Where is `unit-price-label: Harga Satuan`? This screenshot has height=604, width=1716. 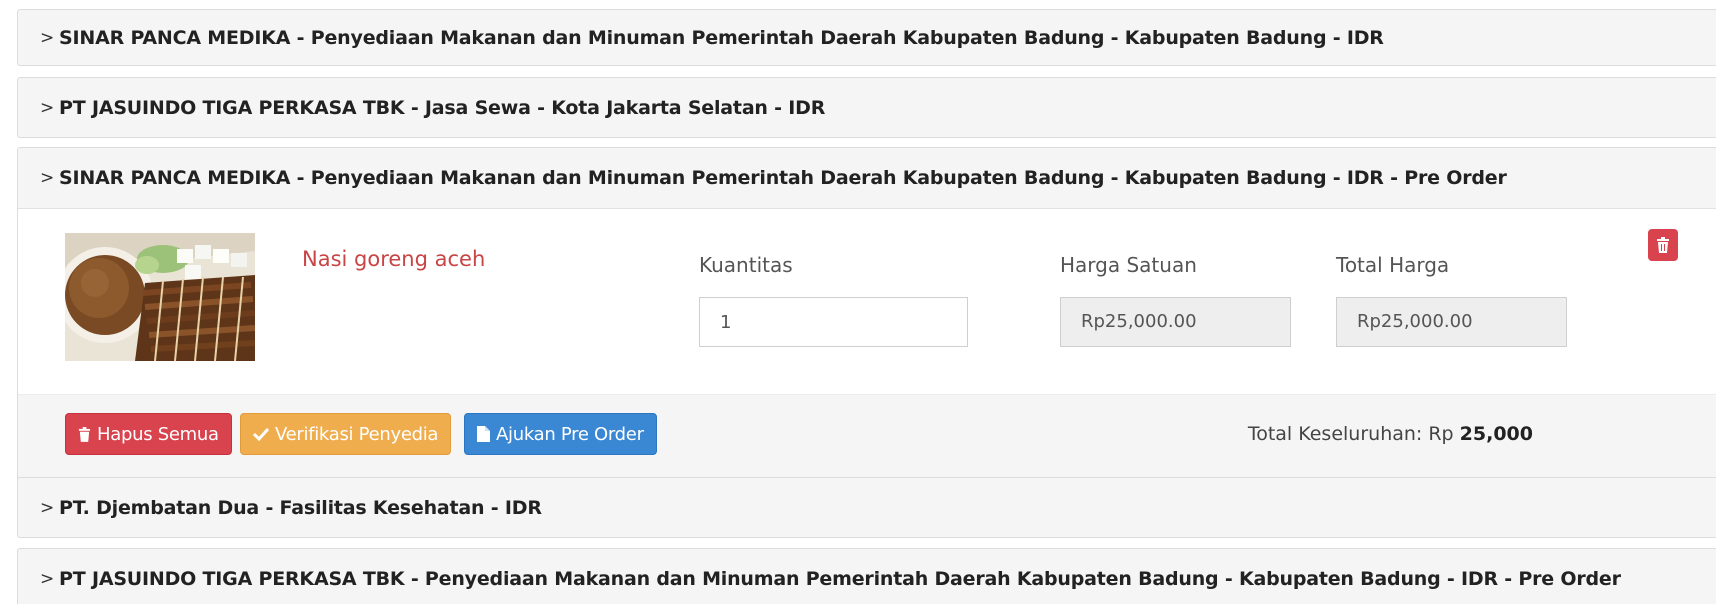 unit-price-label: Harga Satuan is located at coordinates (1128, 265).